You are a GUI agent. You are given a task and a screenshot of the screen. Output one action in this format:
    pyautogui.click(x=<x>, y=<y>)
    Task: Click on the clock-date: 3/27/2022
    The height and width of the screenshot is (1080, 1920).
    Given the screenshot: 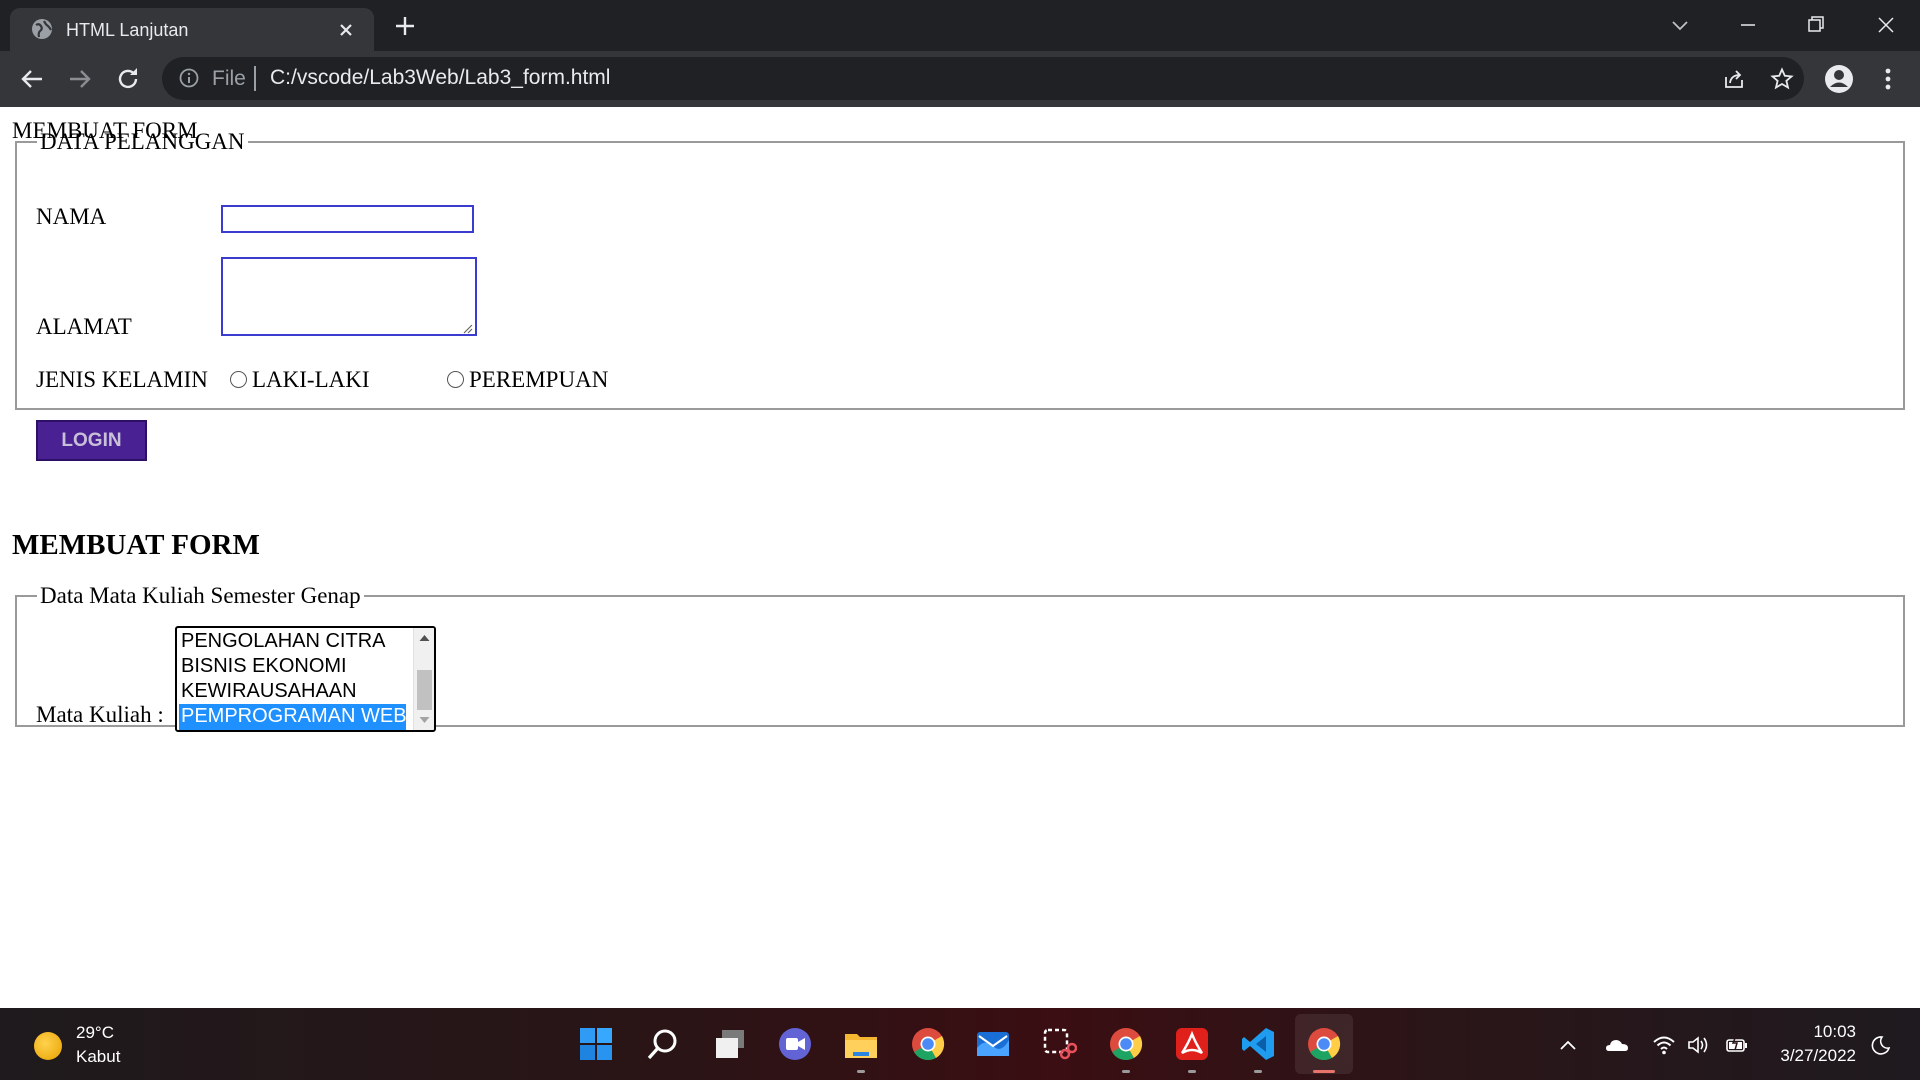 What is the action you would take?
    pyautogui.click(x=1818, y=1056)
    